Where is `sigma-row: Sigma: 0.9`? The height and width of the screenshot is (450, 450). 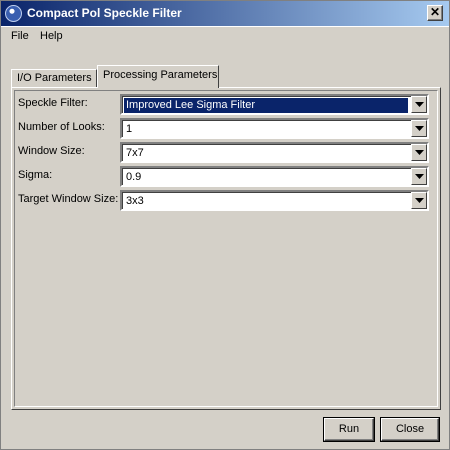 sigma-row: Sigma: 0.9 is located at coordinates (227, 177).